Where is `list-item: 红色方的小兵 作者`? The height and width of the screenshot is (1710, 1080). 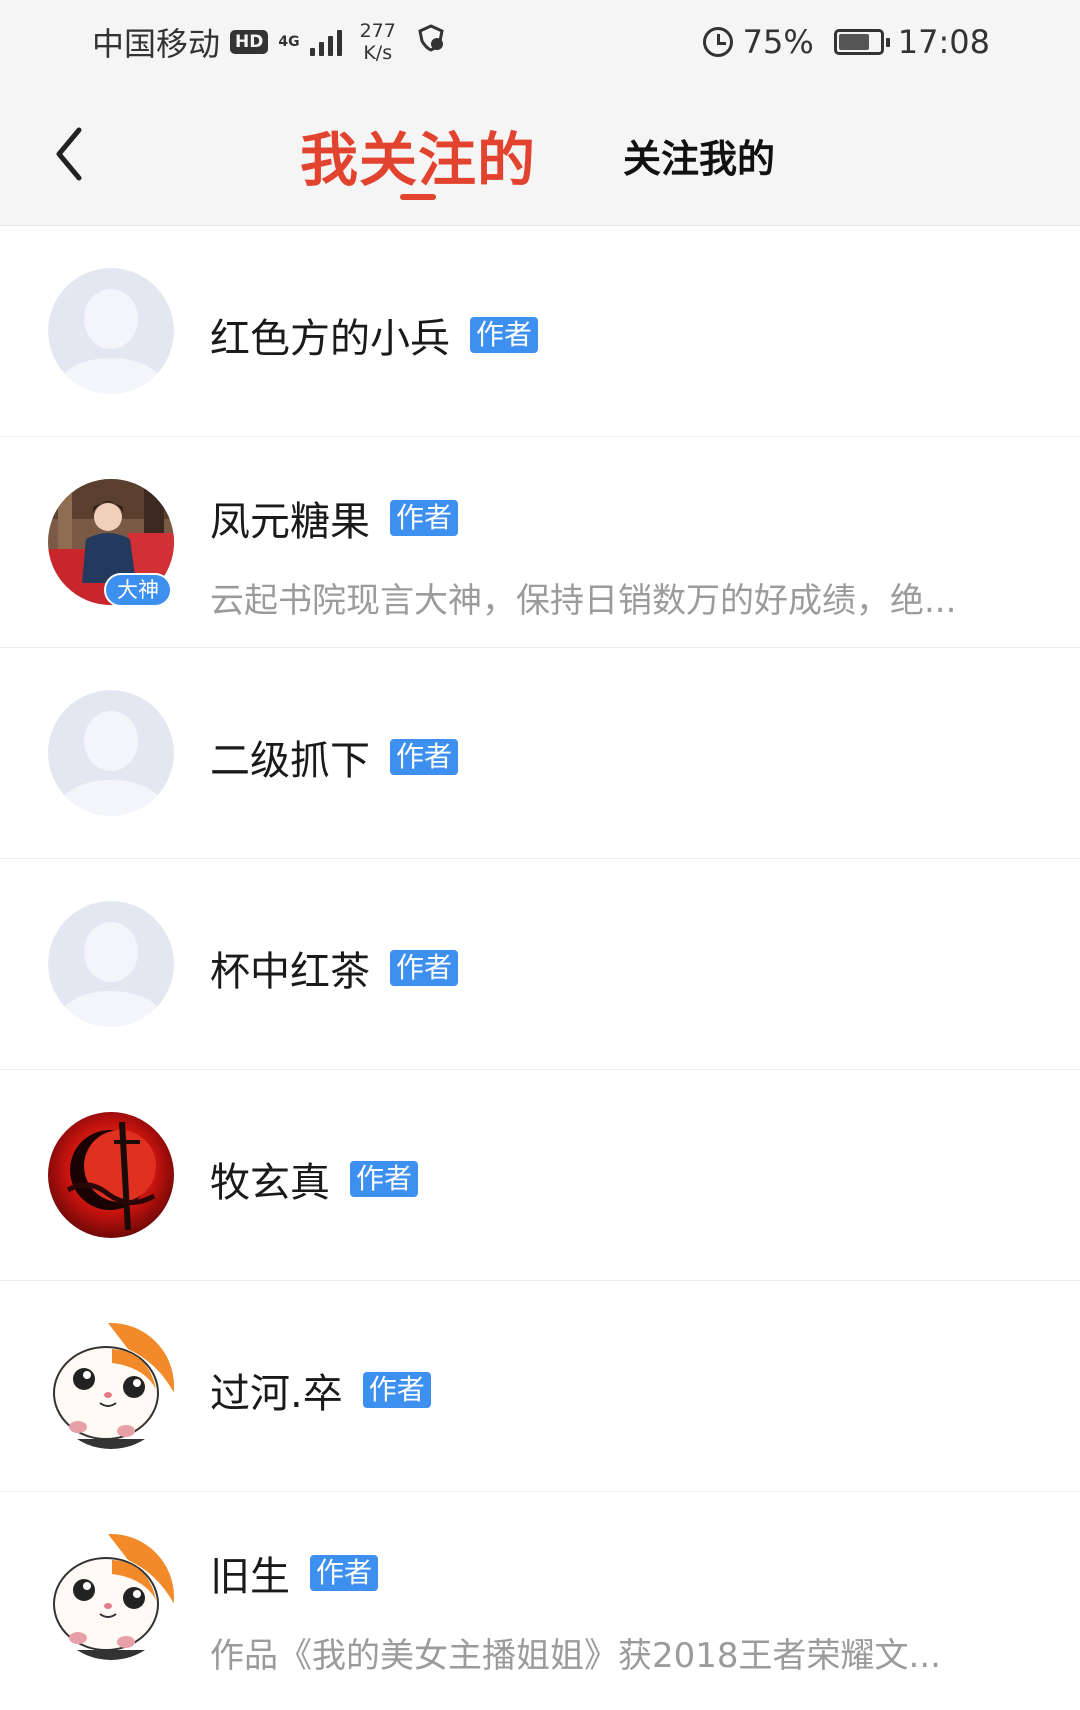
list-item: 红色方的小兵 作者 is located at coordinates (540, 331).